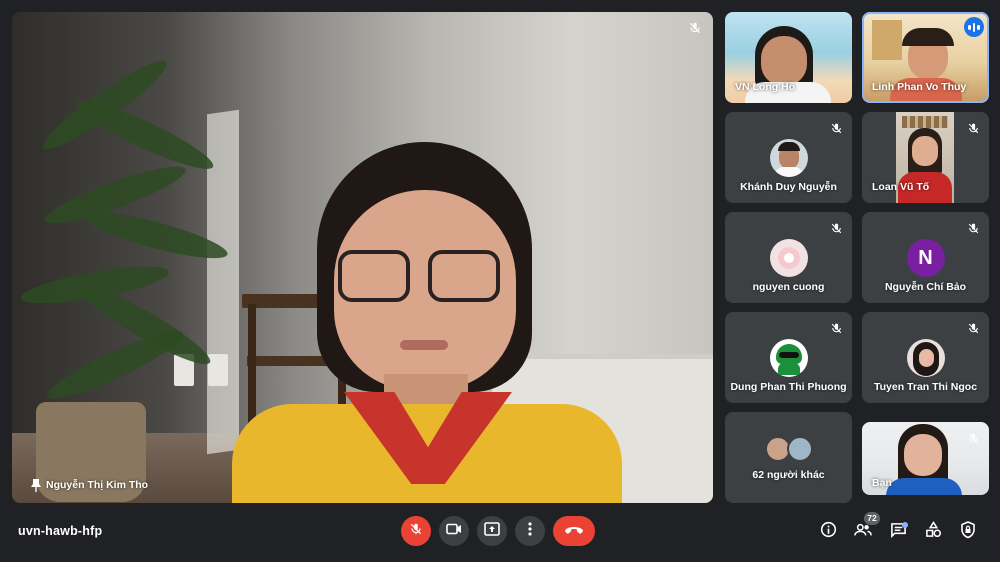 The image size is (1000, 562). I want to click on activities-icon, so click(933, 532).